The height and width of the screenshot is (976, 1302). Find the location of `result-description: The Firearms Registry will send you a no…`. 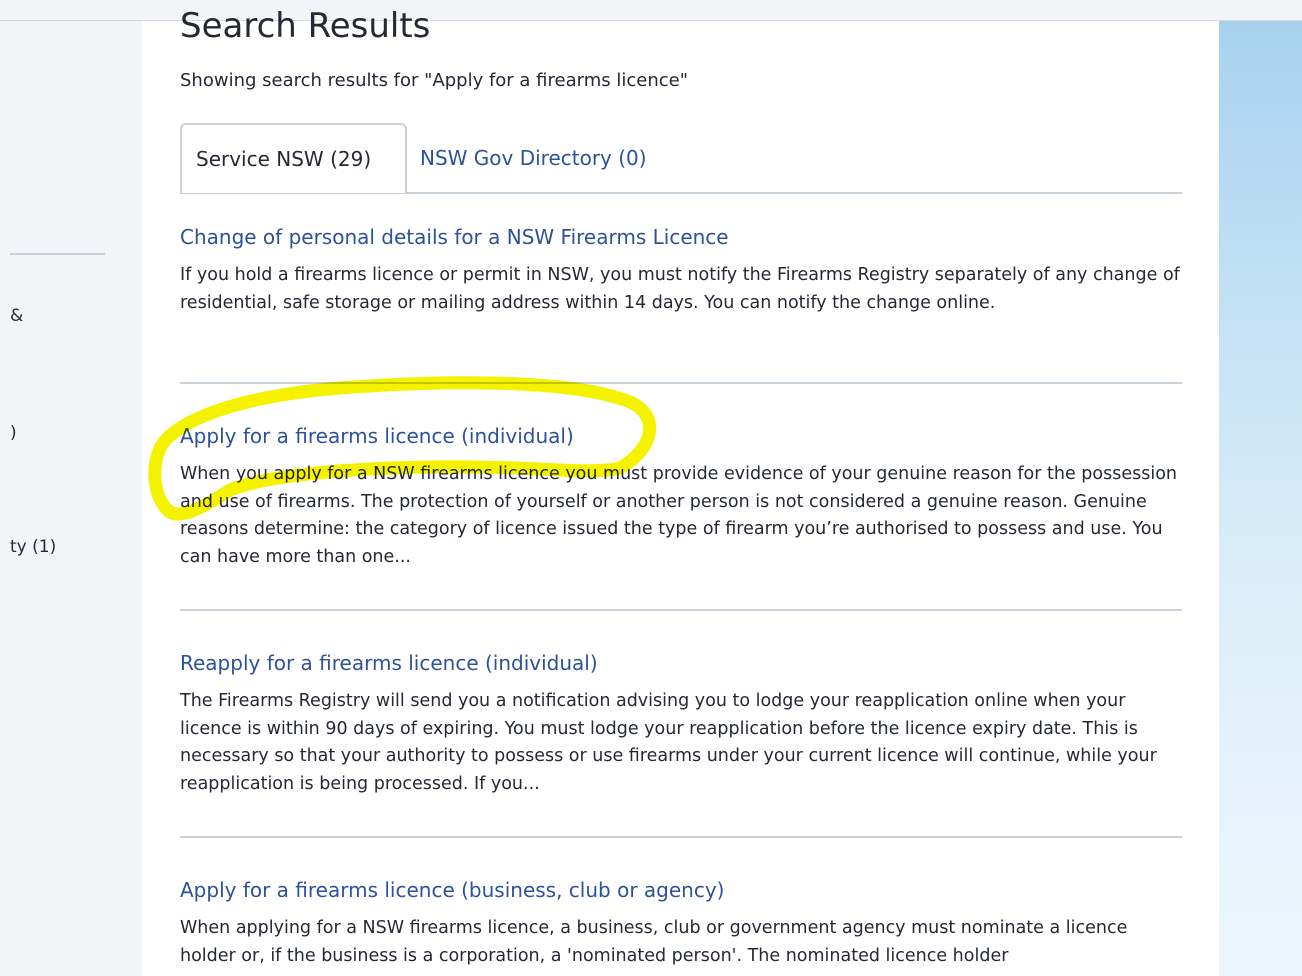

result-description: The Firearms Registry will send you a no… is located at coordinates (668, 742).